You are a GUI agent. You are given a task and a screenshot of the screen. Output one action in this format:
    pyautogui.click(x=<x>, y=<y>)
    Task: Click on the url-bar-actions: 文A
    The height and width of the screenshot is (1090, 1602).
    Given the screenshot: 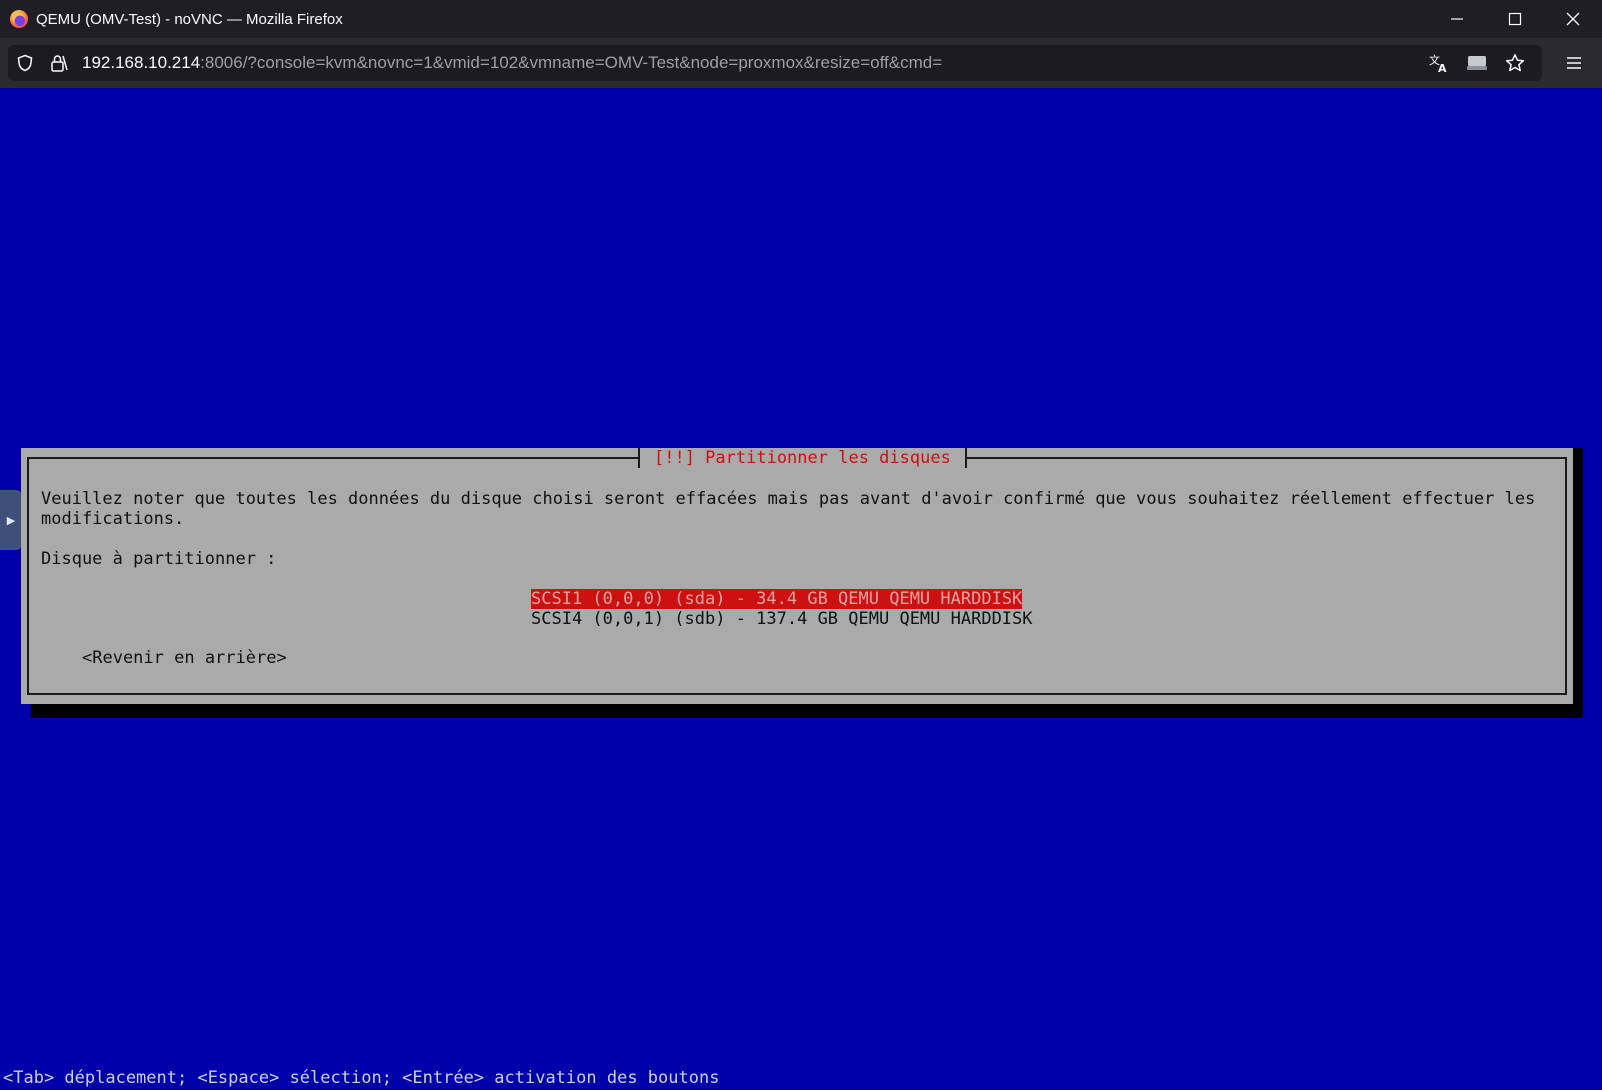 What is the action you would take?
    pyautogui.click(x=1477, y=63)
    